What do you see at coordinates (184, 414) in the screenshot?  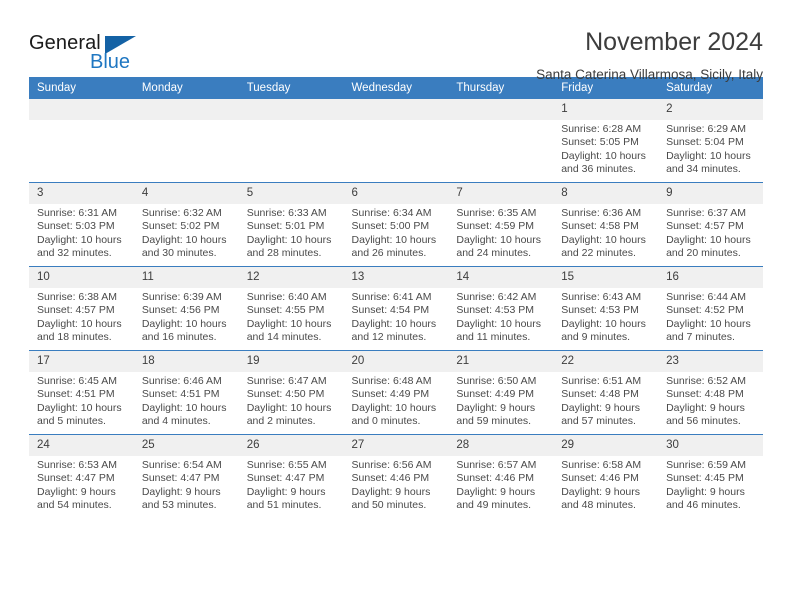 I see `daylight-text: Daylight: 10 hours and 4 minutes.` at bounding box center [184, 414].